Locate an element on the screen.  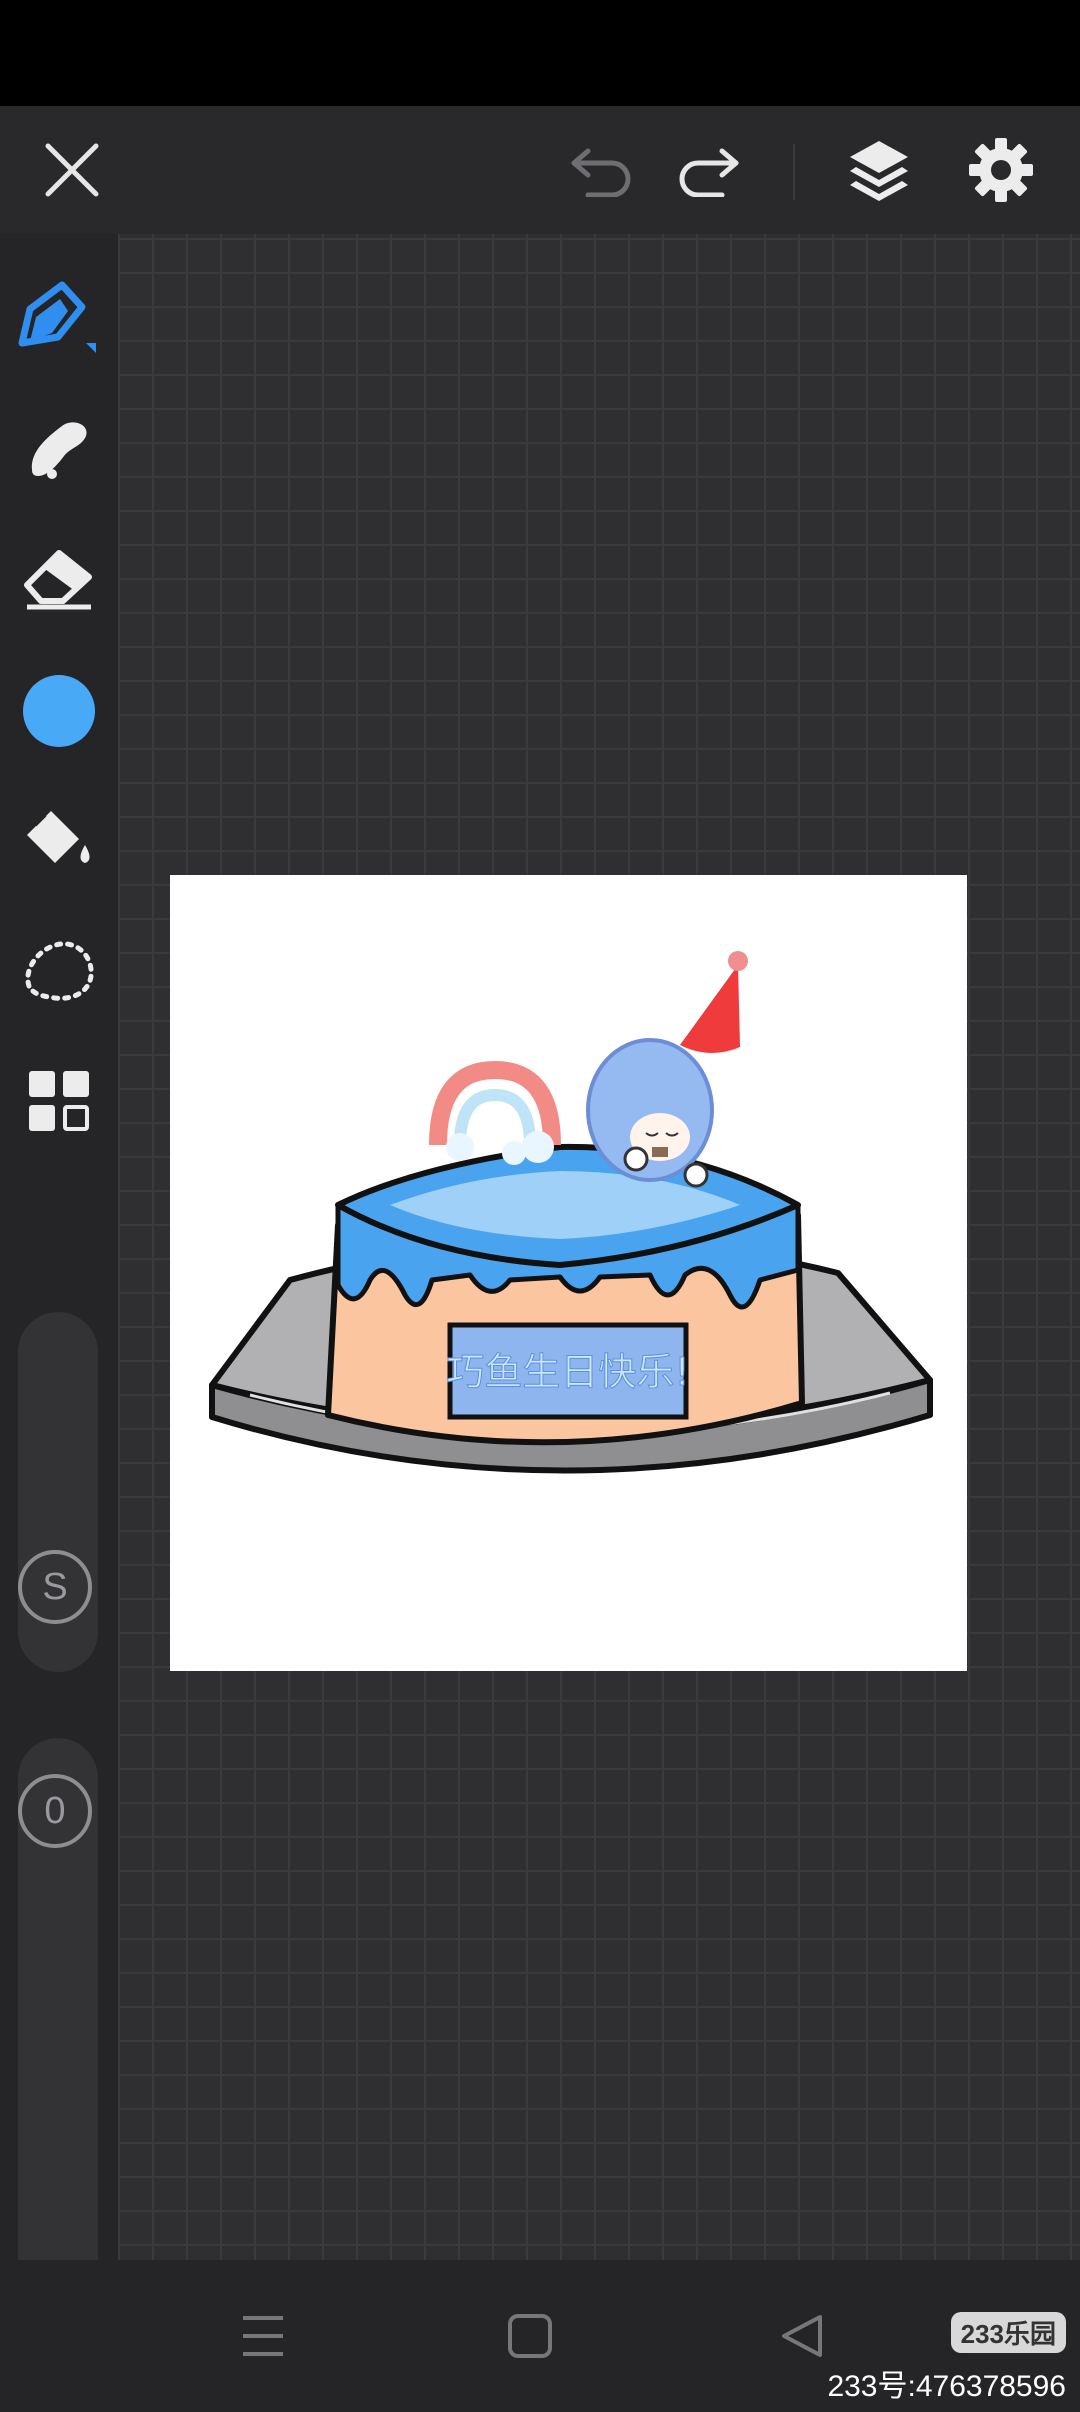
smudge-tool is located at coordinates (59, 447).